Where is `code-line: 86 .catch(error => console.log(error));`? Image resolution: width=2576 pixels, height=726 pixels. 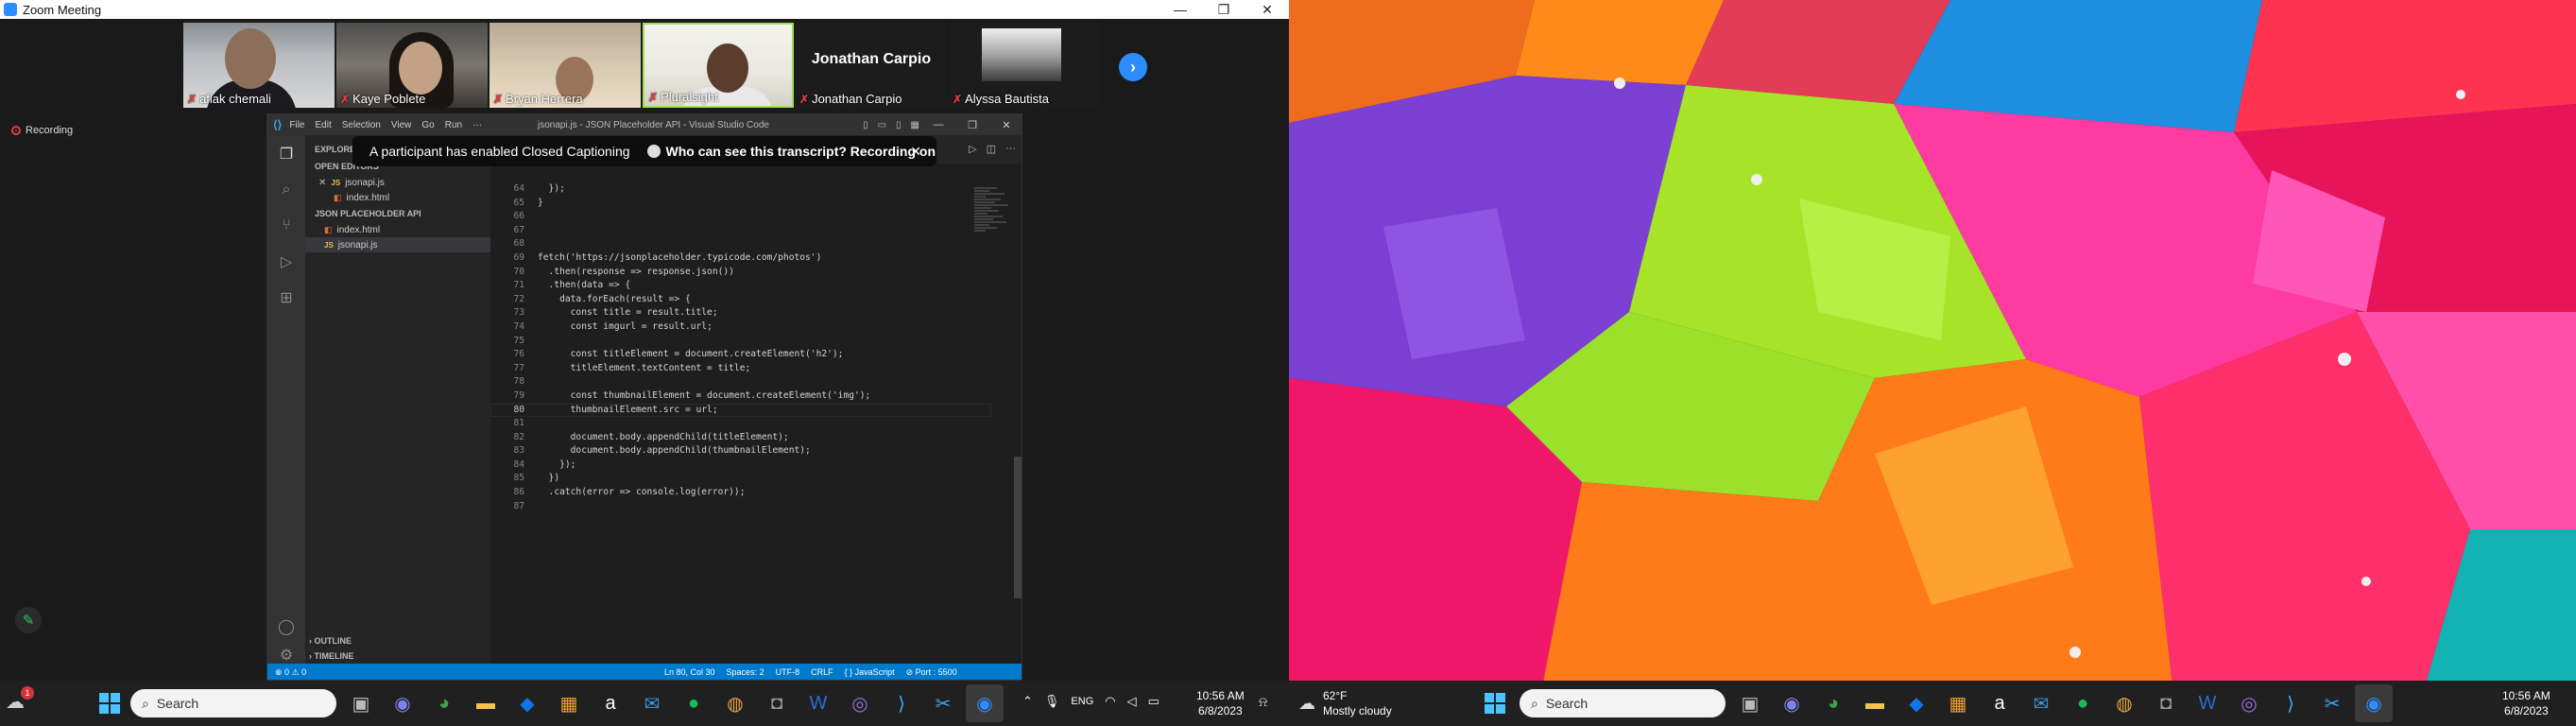 code-line: 86 .catch(error => console.log(error)); is located at coordinates (740, 493).